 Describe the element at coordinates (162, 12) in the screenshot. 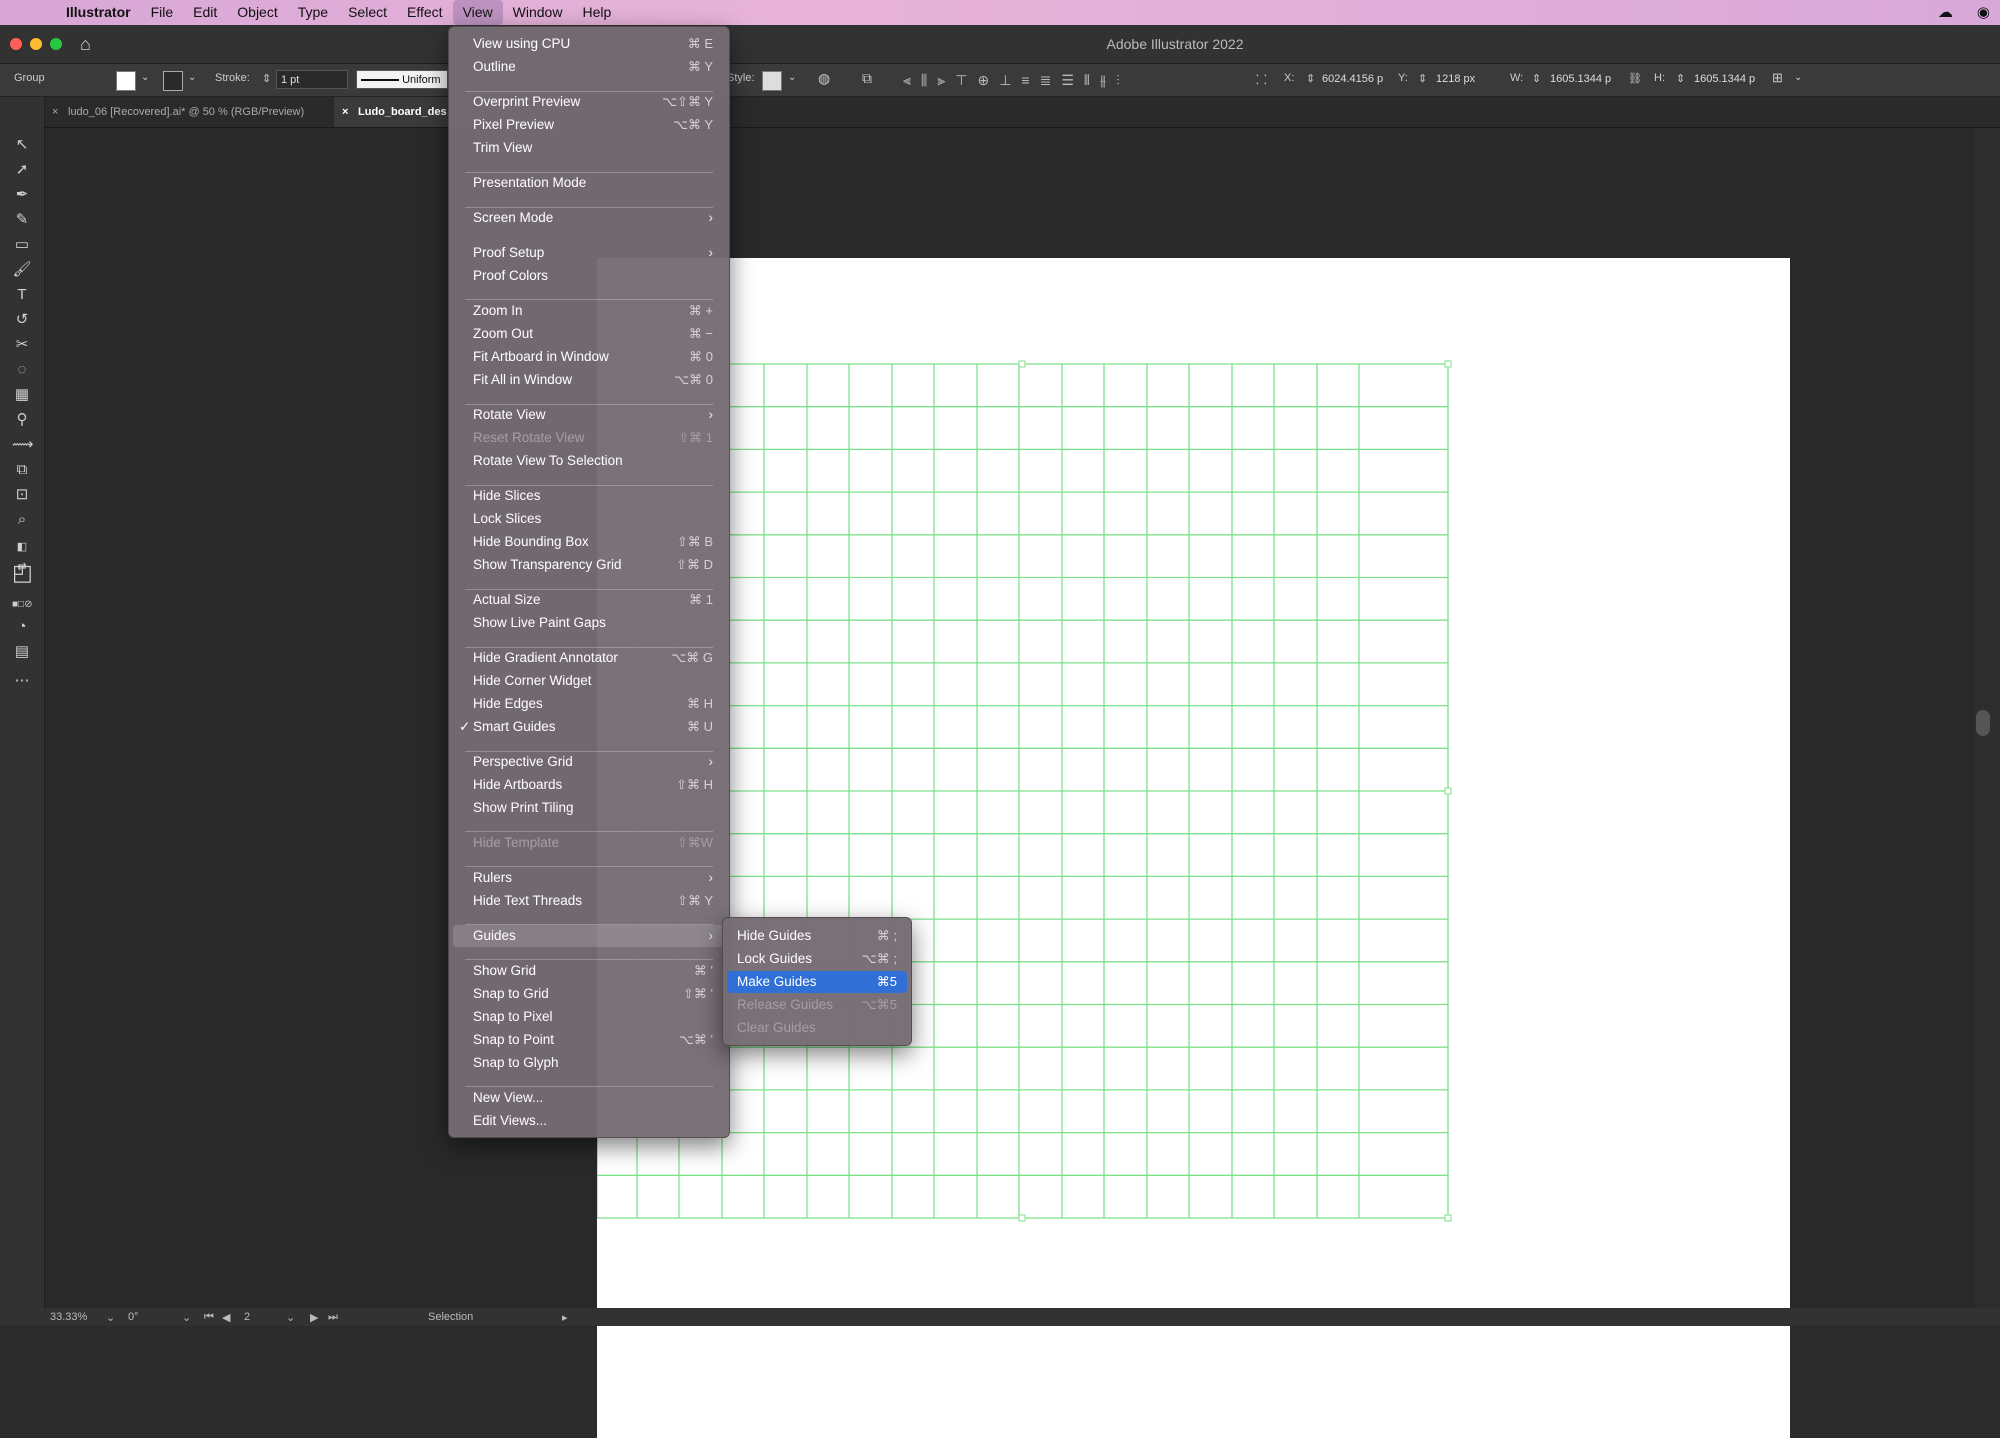

I see `menu-file: File` at that location.